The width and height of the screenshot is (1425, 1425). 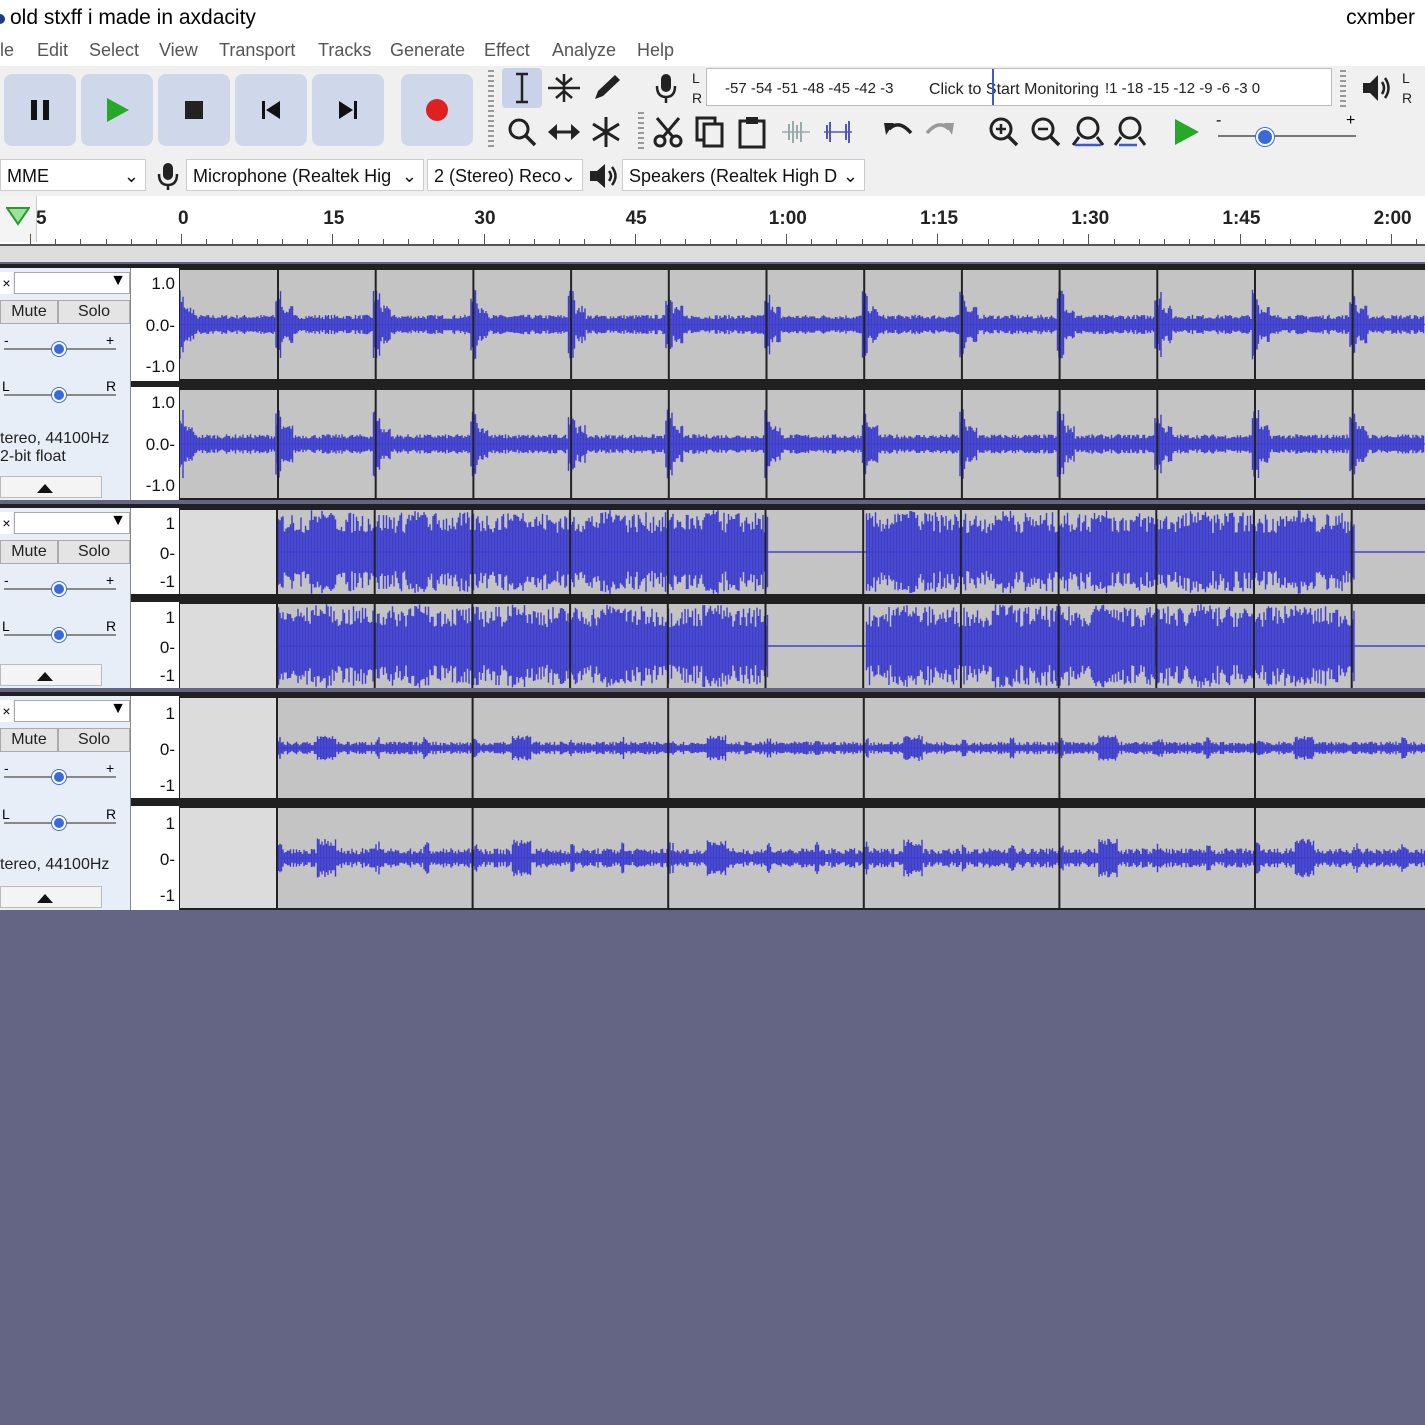 What do you see at coordinates (1088, 132) in the screenshot?
I see `fit-selection-button` at bounding box center [1088, 132].